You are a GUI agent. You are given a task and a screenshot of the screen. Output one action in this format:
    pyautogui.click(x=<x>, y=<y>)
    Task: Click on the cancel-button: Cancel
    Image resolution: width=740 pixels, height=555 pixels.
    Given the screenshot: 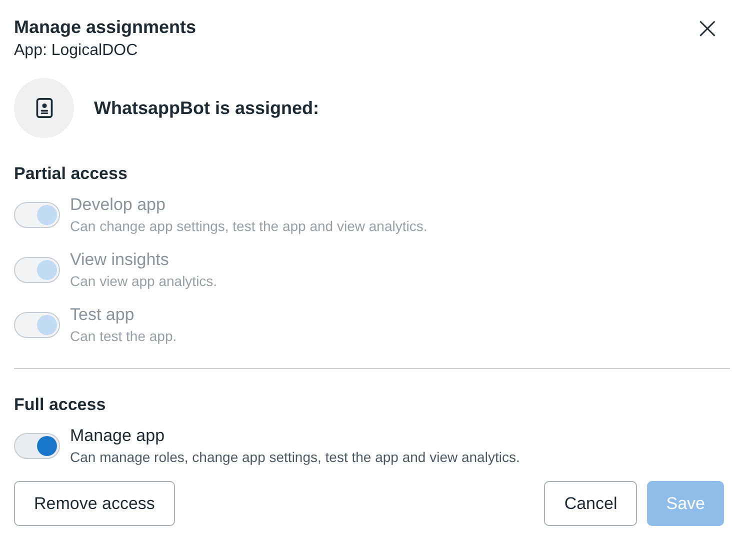 What is the action you would take?
    pyautogui.click(x=591, y=503)
    